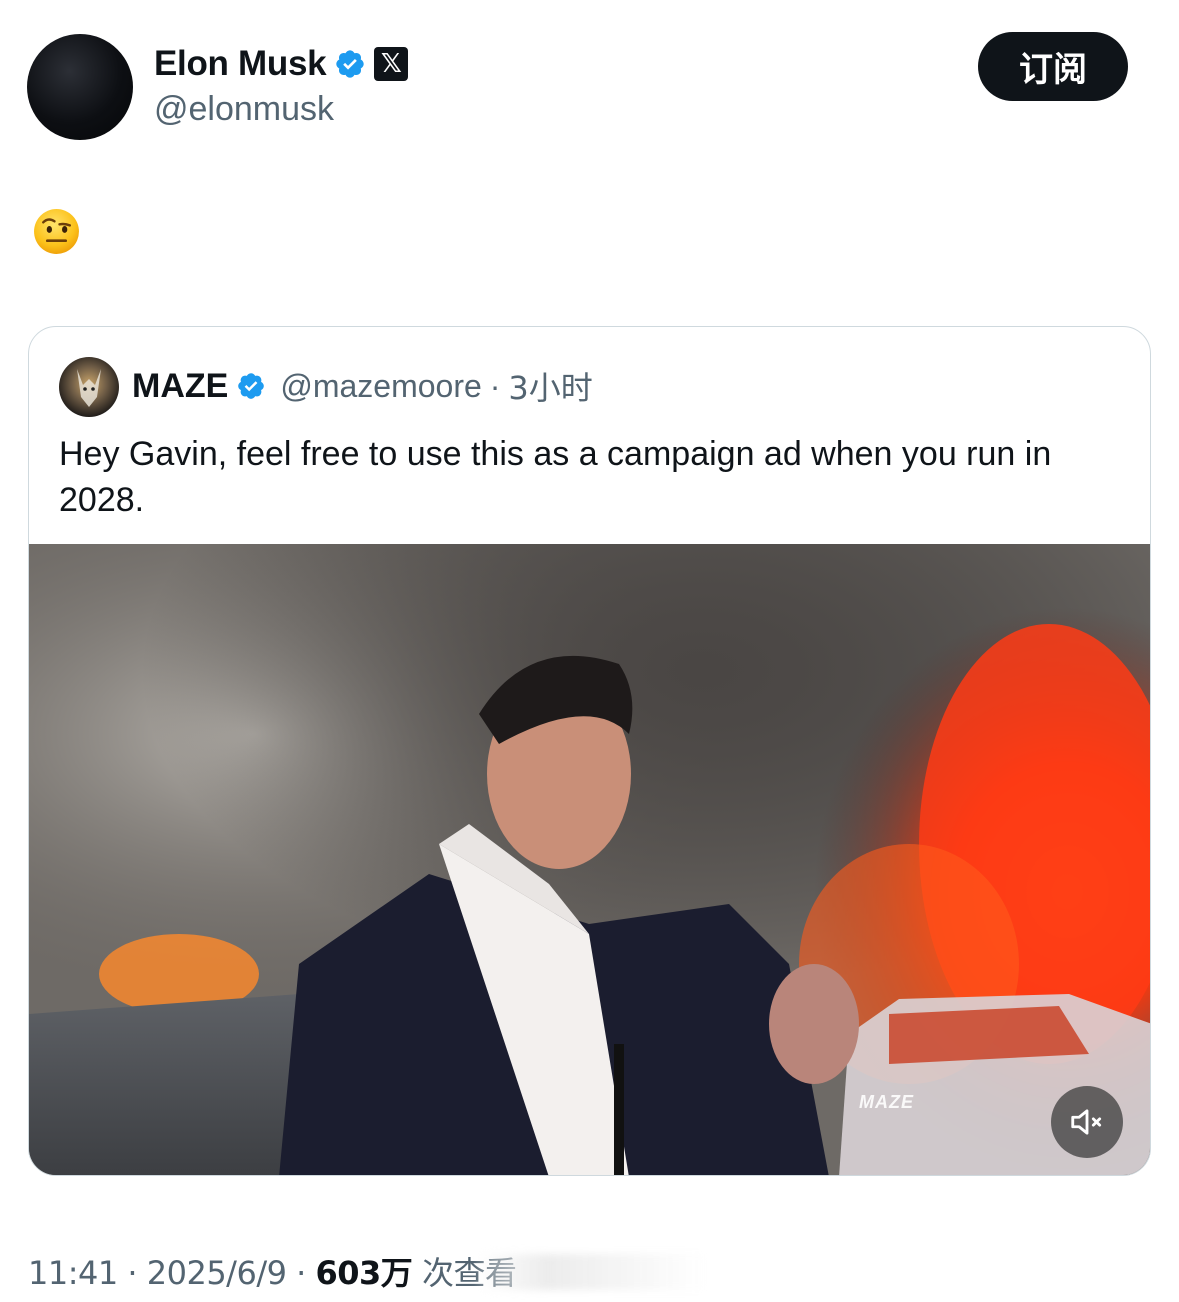 This screenshot has height=1302, width=1179. I want to click on post-date: 2025/6/9, so click(217, 1273).